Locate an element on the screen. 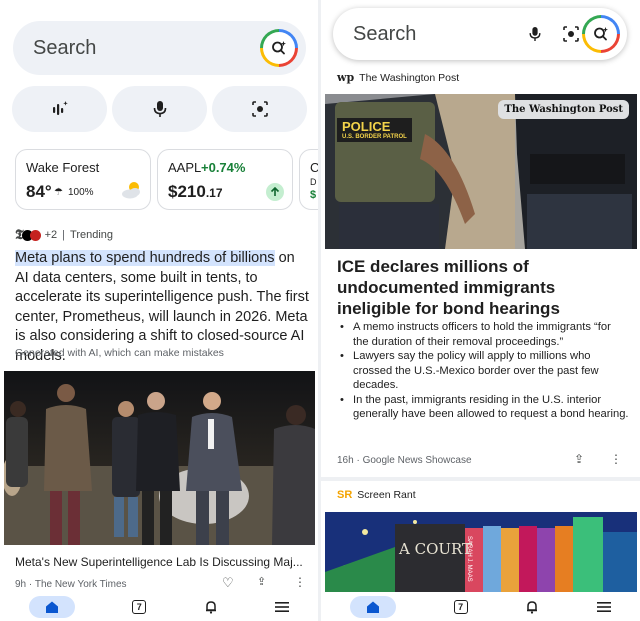 This screenshot has height=621, width=640. story-source-row: 𝕿 +2 | Trending is located at coordinates (64, 235).